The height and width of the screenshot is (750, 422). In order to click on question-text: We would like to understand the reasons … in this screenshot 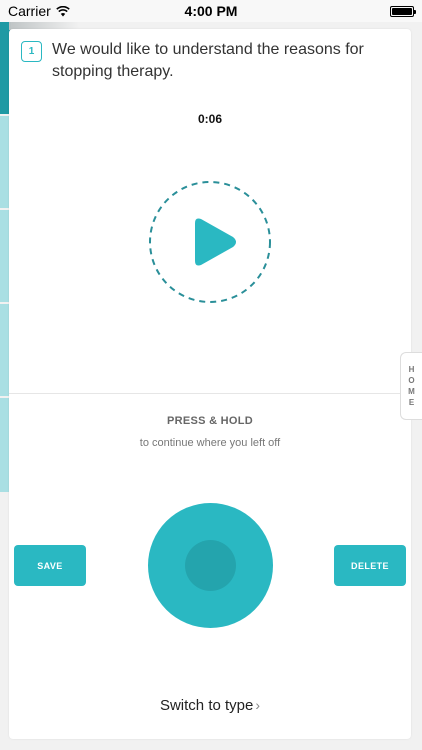, I will do `click(208, 60)`.